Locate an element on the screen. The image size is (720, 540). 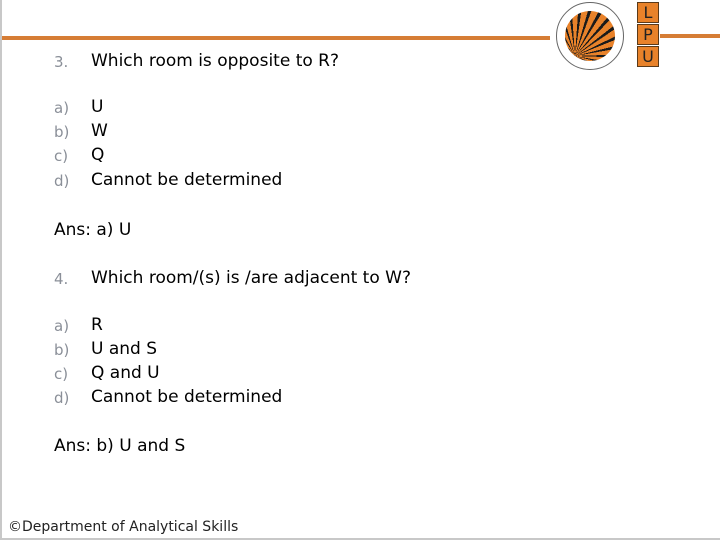
question-number: 4. is located at coordinates (61, 279).